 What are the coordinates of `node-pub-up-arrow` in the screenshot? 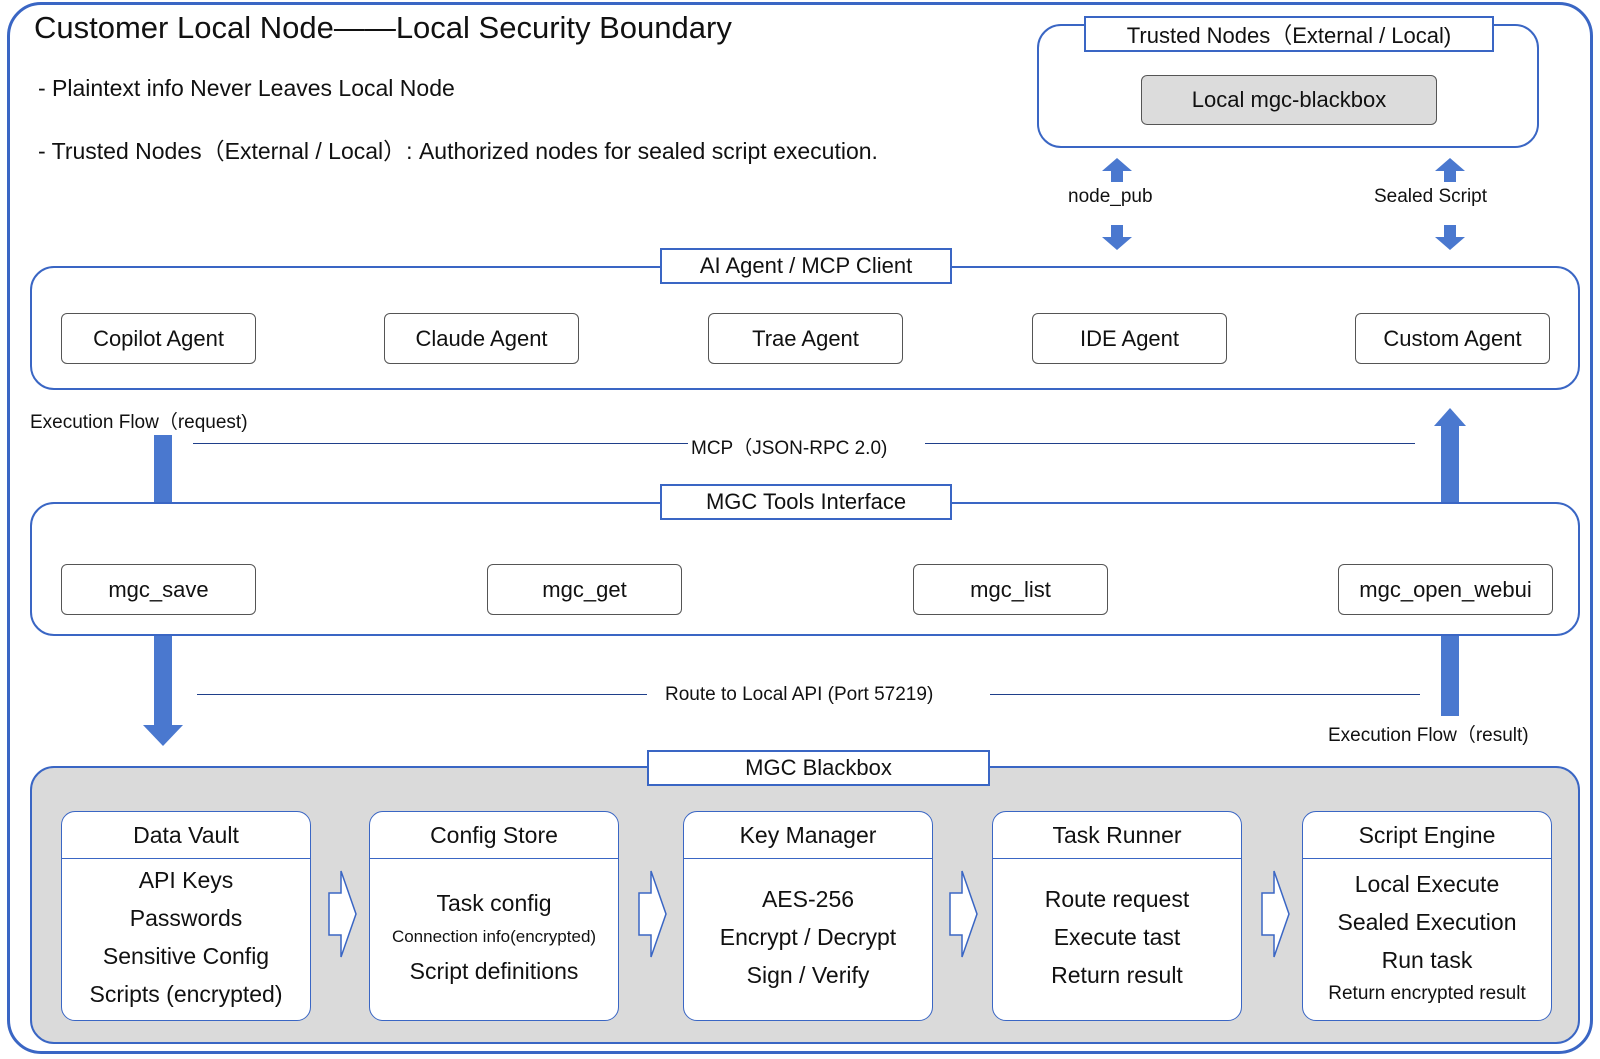 It's located at (1117, 170).